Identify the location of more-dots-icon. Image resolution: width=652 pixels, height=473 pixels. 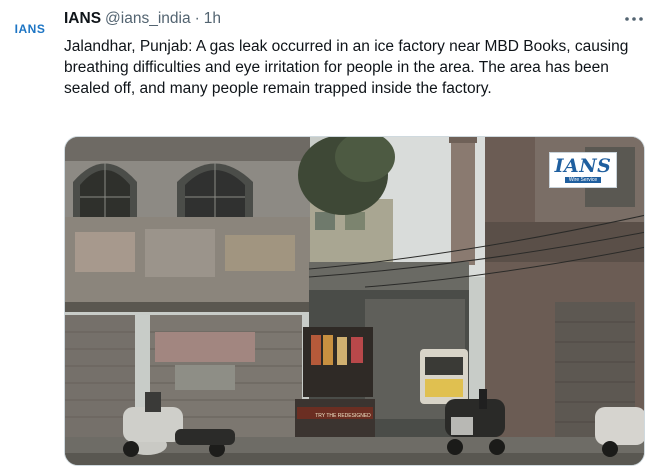
(634, 19).